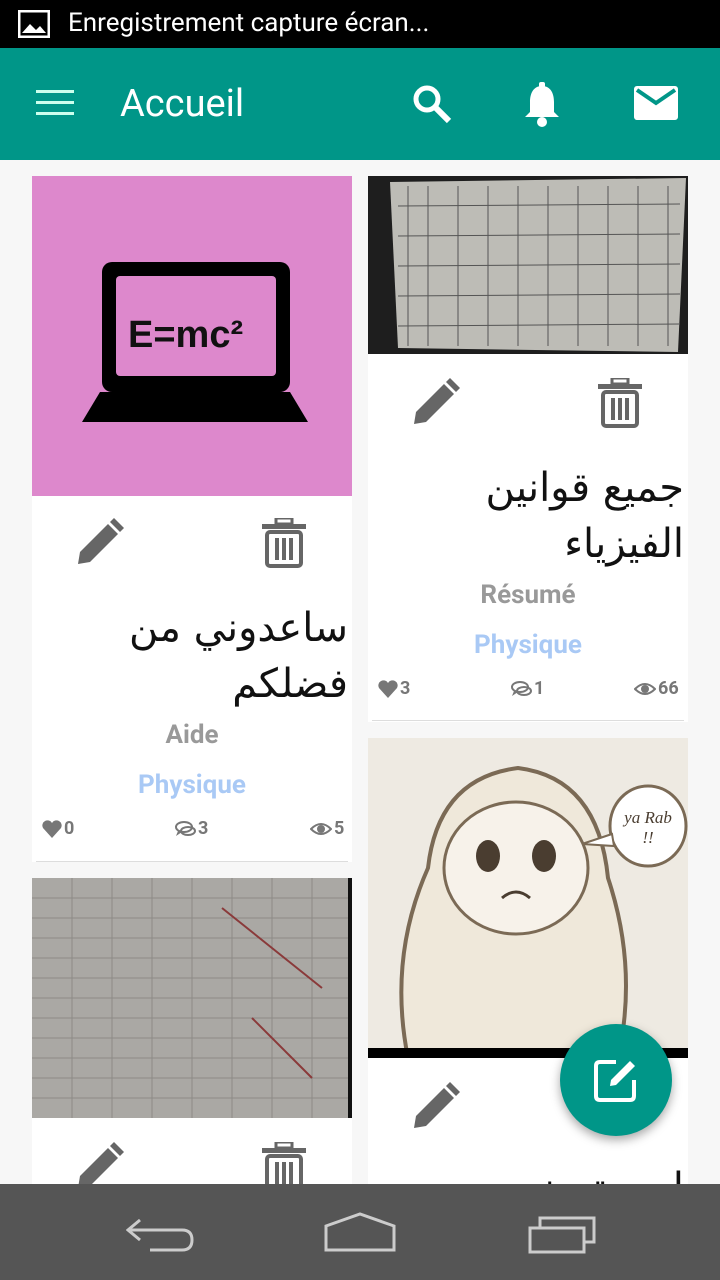 Image resolution: width=720 pixels, height=1280 pixels. I want to click on hijab-drawing, so click(528, 911).